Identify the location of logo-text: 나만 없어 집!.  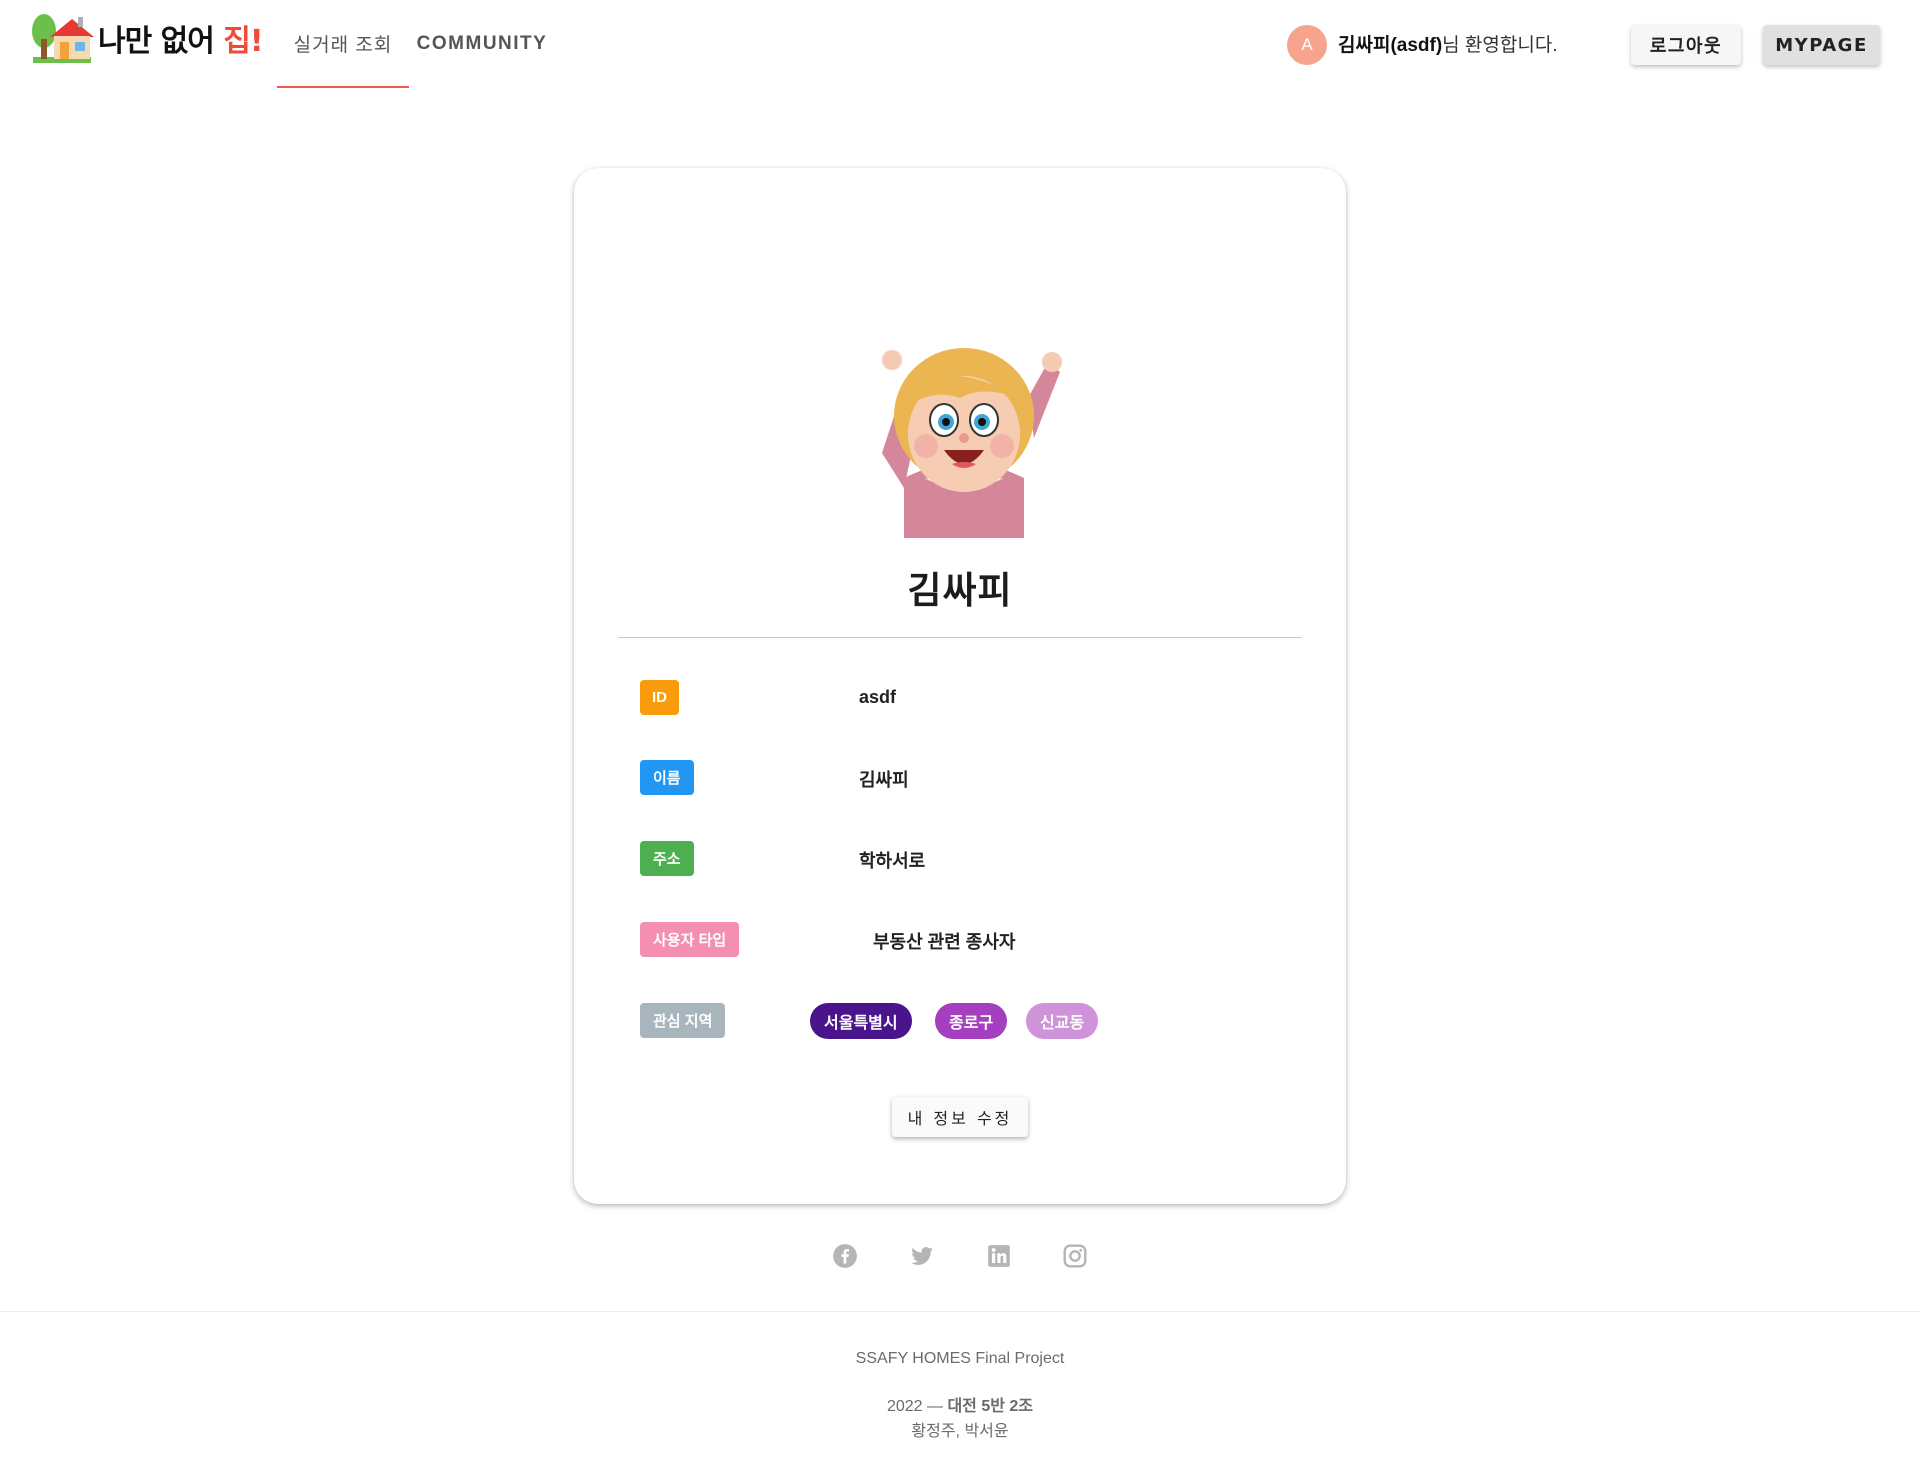
(181, 41).